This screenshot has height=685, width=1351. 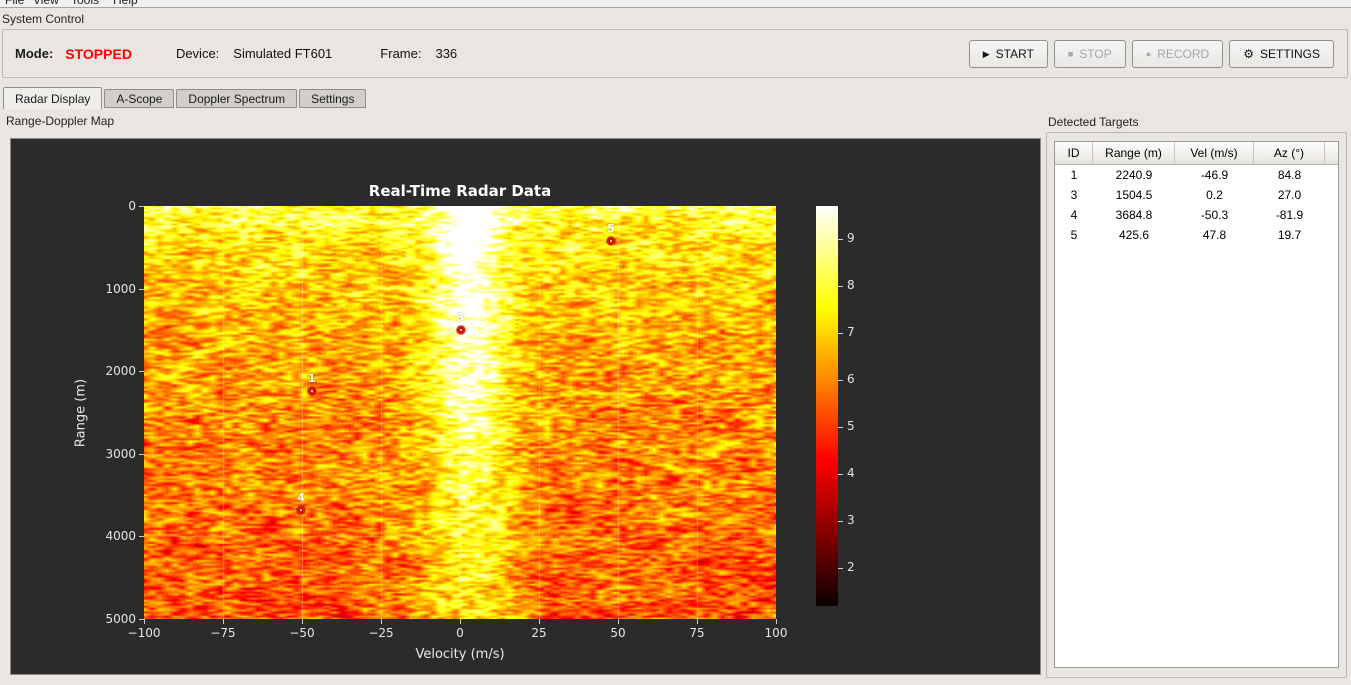 I want to click on stop-button: ■ STOP, so click(x=1089, y=54).